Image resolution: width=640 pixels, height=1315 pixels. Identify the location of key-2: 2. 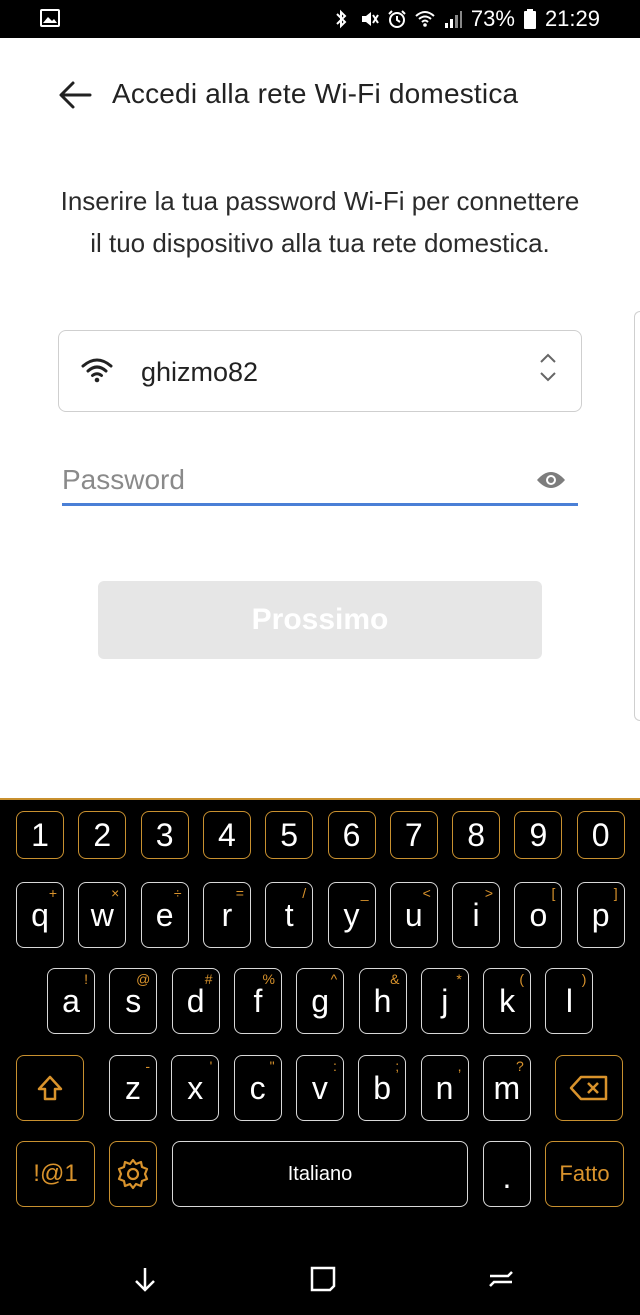
(102, 835).